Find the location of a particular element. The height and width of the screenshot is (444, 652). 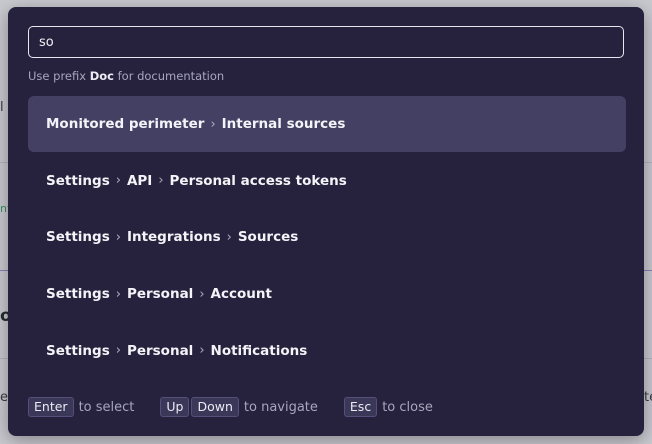

result-item: Settings › Personal › Account is located at coordinates (327, 294).